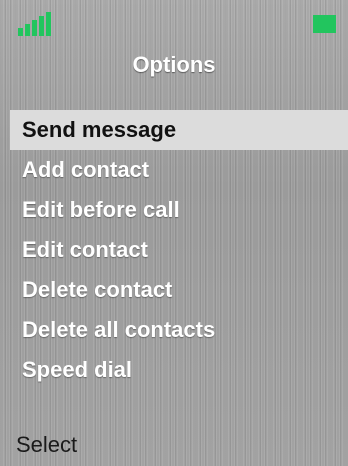 This screenshot has height=466, width=348. Describe the element at coordinates (46, 445) in the screenshot. I see `select-softkey: Select` at that location.